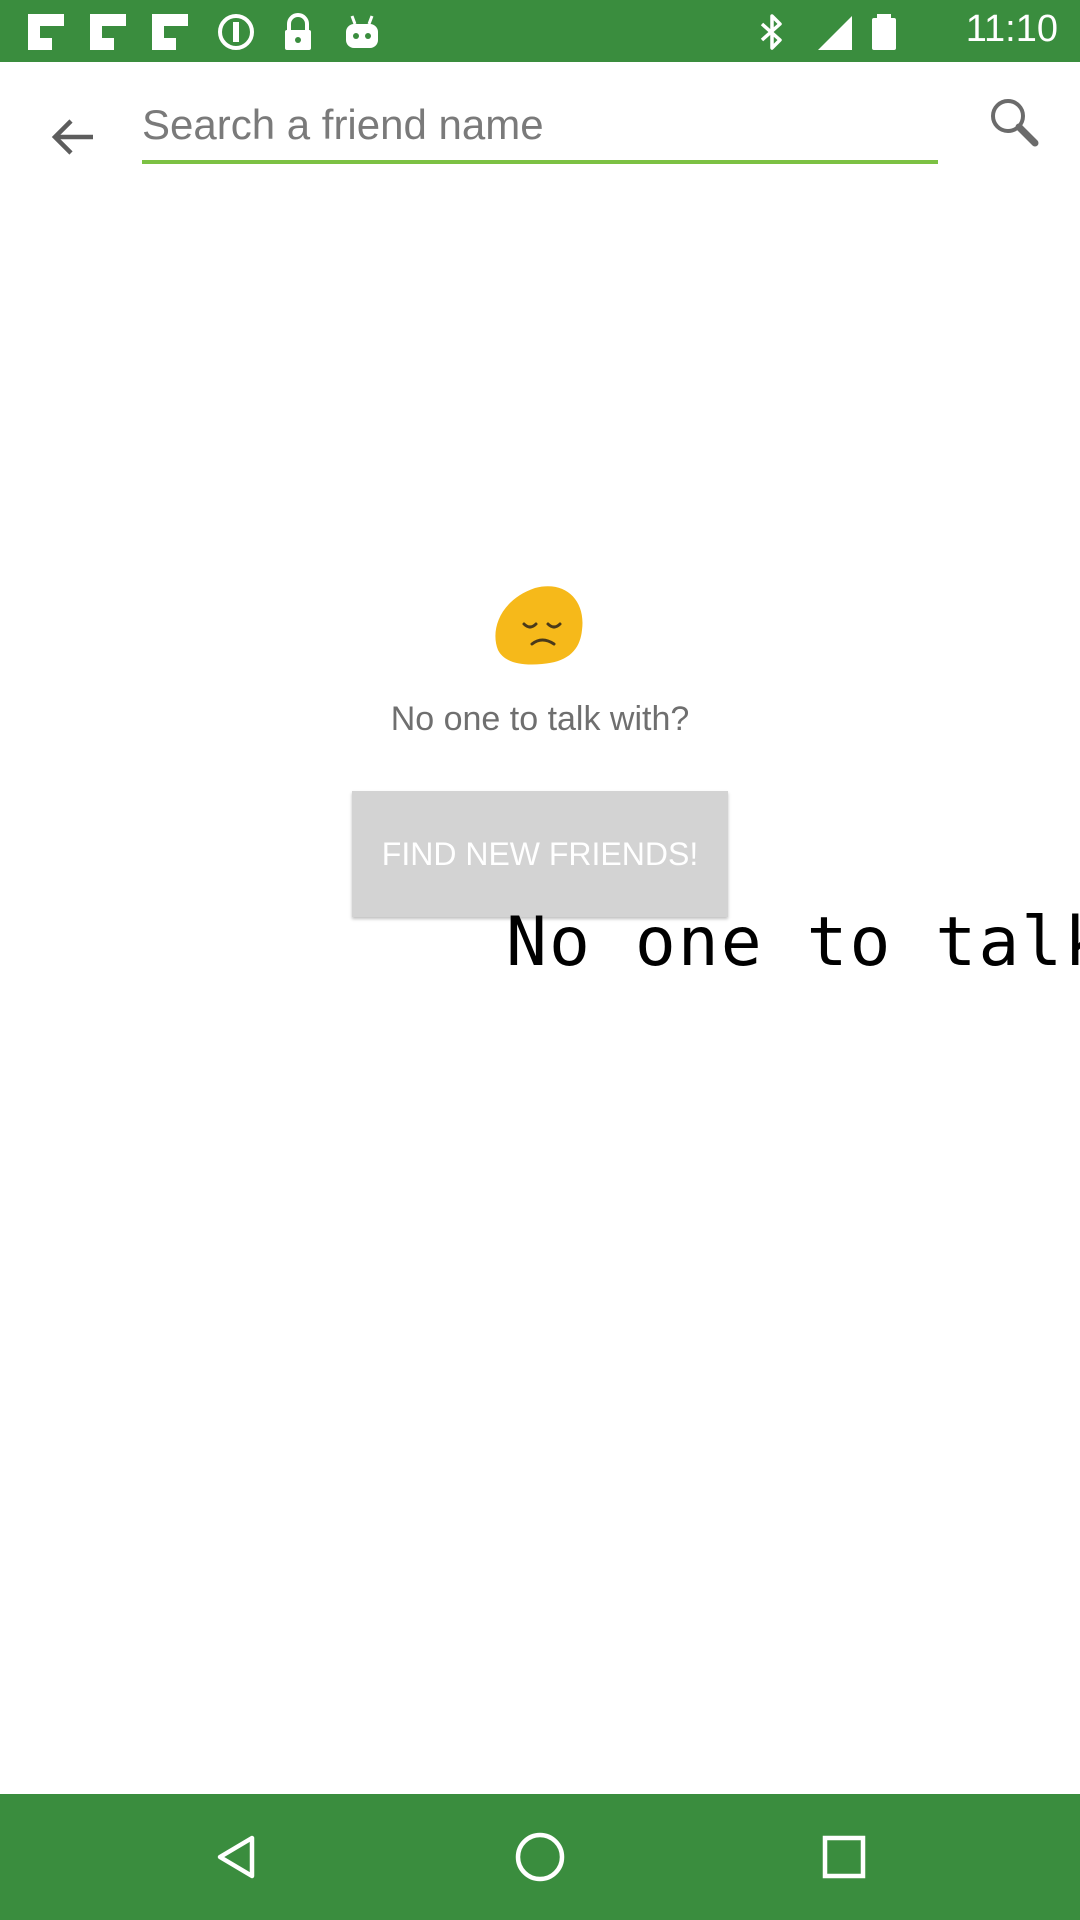 Image resolution: width=1080 pixels, height=1920 pixels. I want to click on sad-face-emoji, so click(539, 625).